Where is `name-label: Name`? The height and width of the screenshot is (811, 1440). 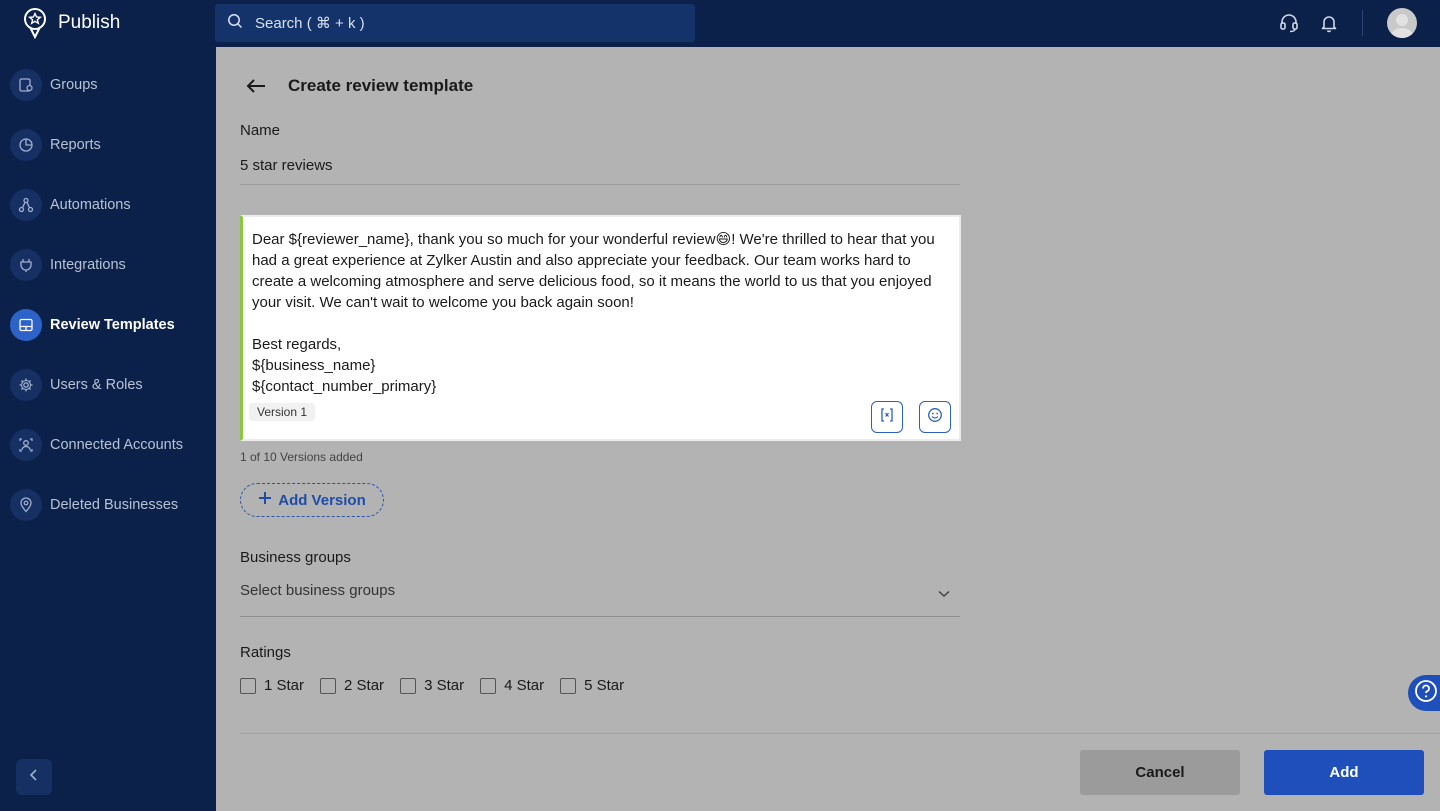 name-label: Name is located at coordinates (260, 130).